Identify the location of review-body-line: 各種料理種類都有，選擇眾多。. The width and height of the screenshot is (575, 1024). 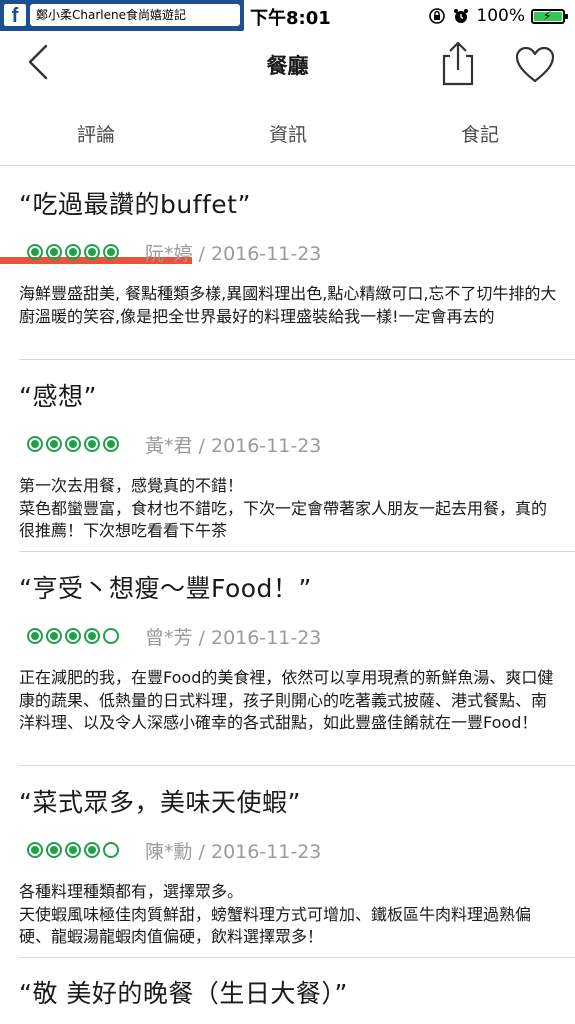
(131, 891).